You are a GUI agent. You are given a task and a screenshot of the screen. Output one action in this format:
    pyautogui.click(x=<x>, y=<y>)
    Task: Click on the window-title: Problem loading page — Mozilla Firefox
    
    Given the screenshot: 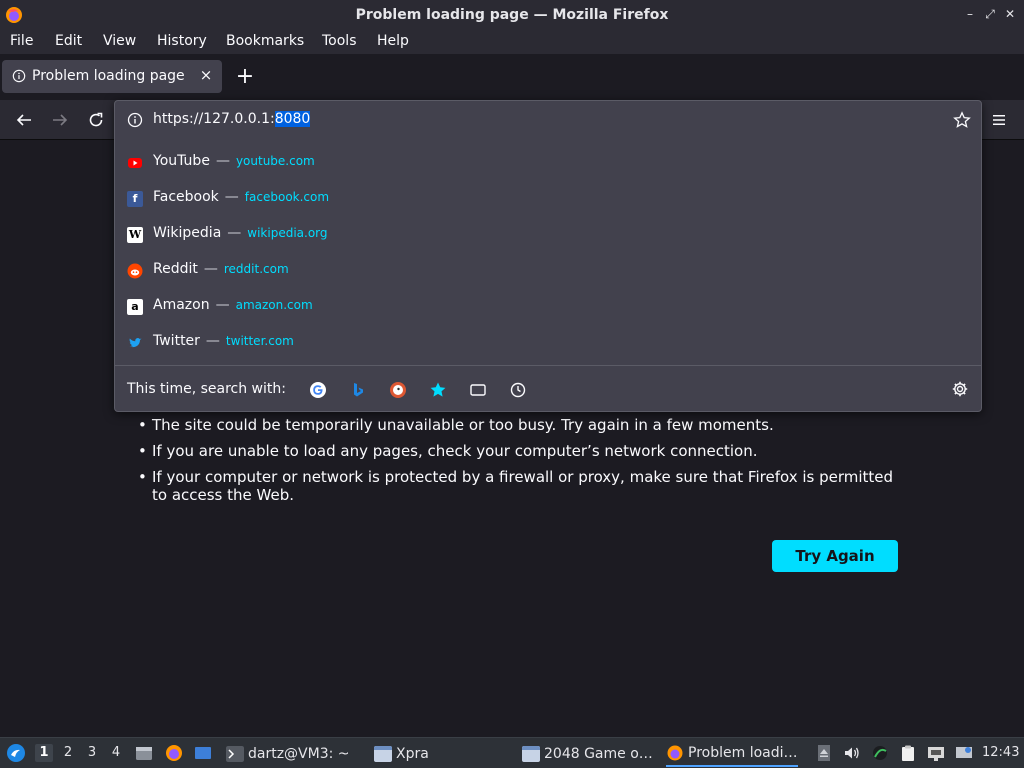 What is the action you would take?
    pyautogui.click(x=512, y=15)
    